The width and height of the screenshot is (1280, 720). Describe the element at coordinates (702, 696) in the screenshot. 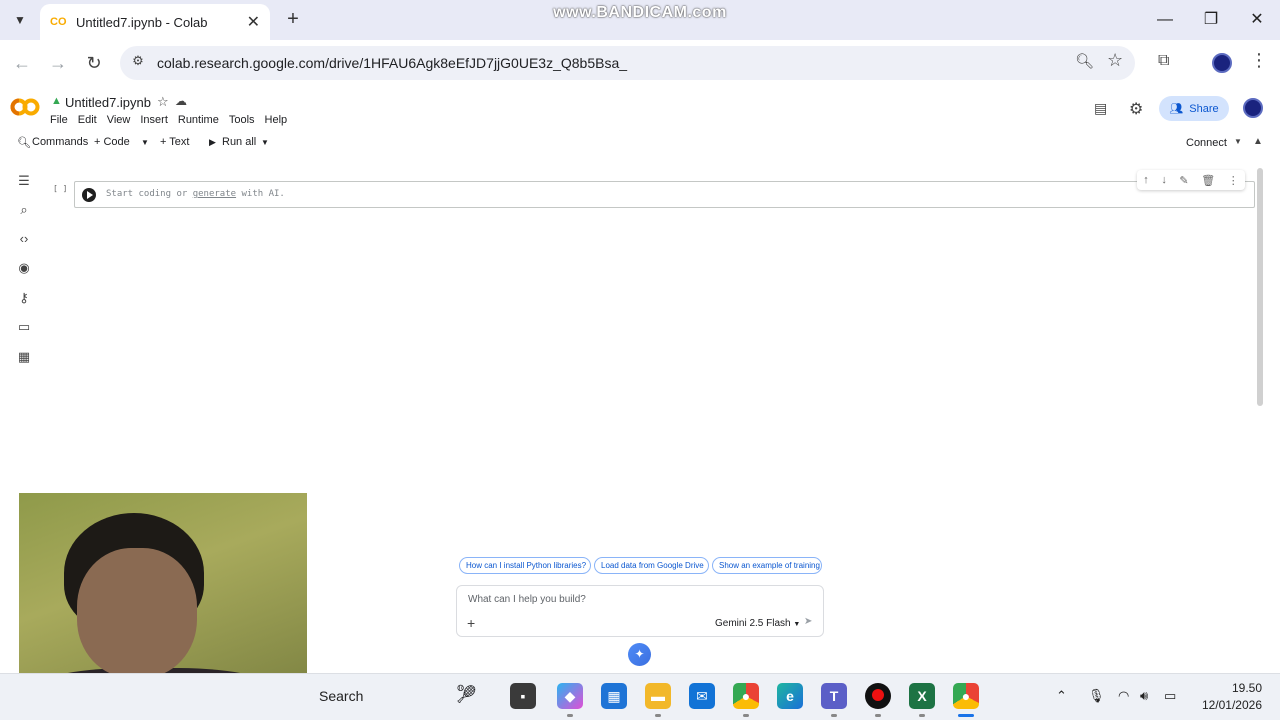

I see `outlook-icon: ✉` at that location.